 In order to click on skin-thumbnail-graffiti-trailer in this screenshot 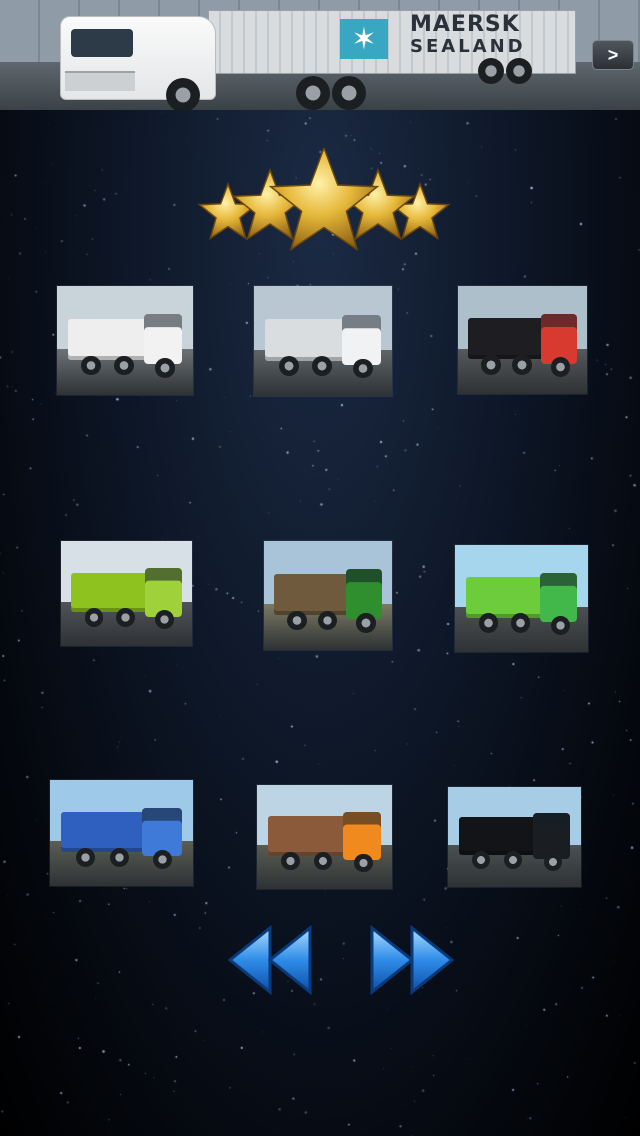, I will do `click(514, 837)`.